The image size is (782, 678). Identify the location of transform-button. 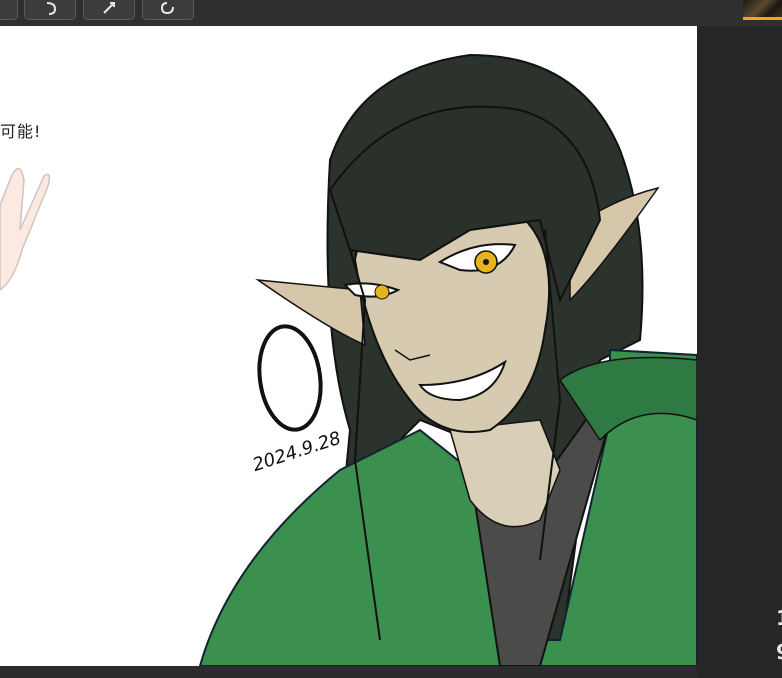
(109, 10).